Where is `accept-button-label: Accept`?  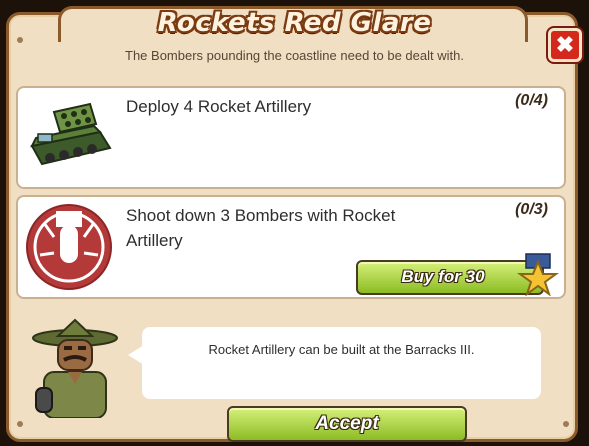
accept-button-label: Accept is located at coordinates (347, 423).